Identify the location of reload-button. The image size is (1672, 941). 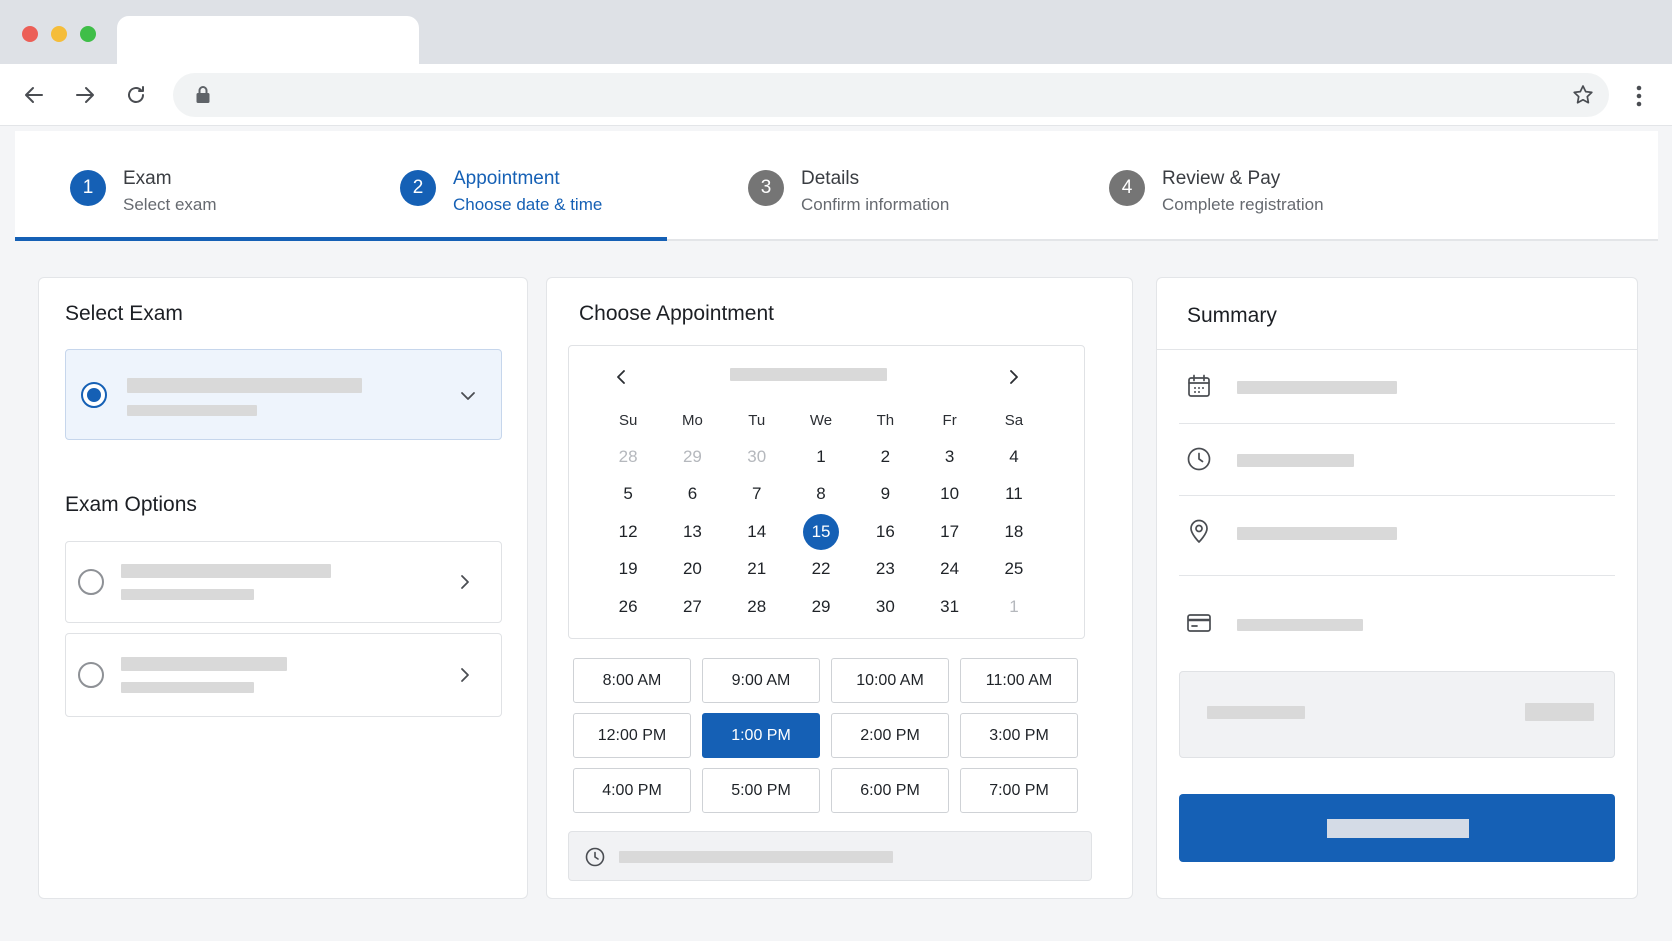
(136, 95).